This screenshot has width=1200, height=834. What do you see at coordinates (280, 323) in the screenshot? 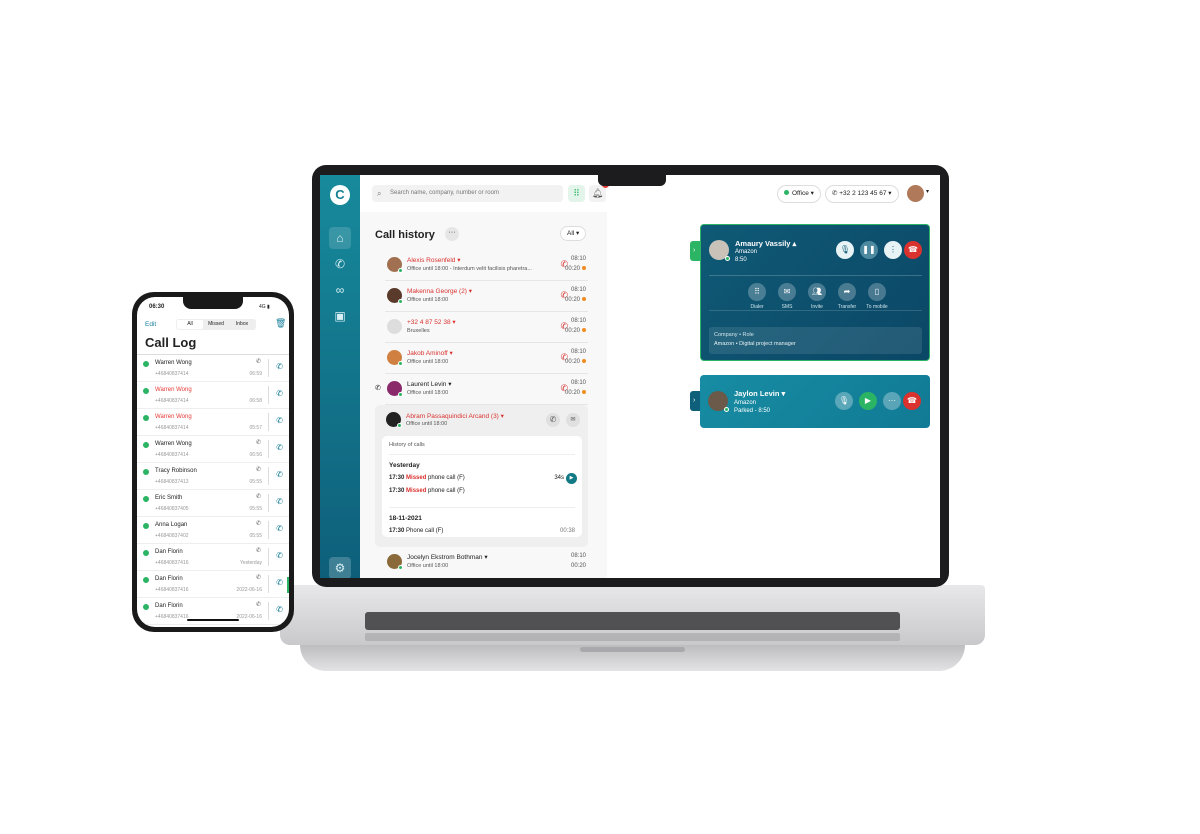
I see `trash-icon: 🗑︎` at bounding box center [280, 323].